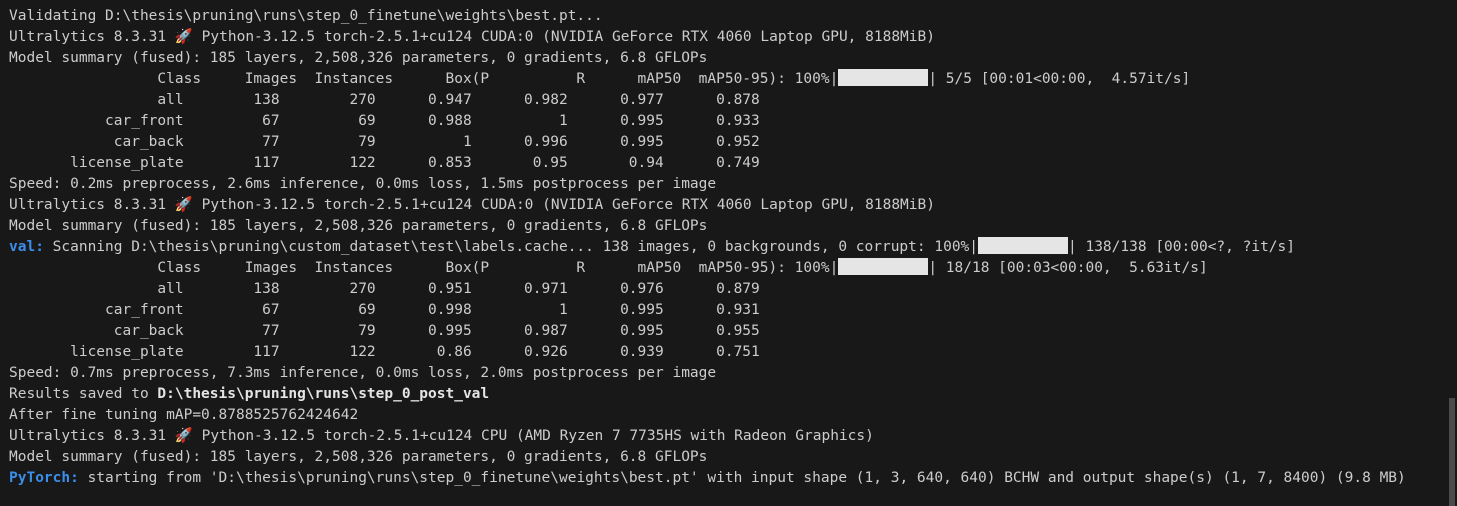 The image size is (1457, 506). I want to click on scrollbar-thumb, so click(1452, 452).